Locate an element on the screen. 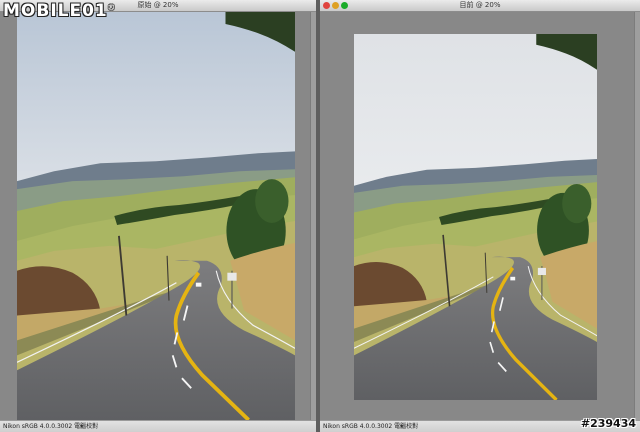 Image resolution: width=640 pixels, height=432 pixels. title-bar: 目前 @ 20% is located at coordinates (480, 6).